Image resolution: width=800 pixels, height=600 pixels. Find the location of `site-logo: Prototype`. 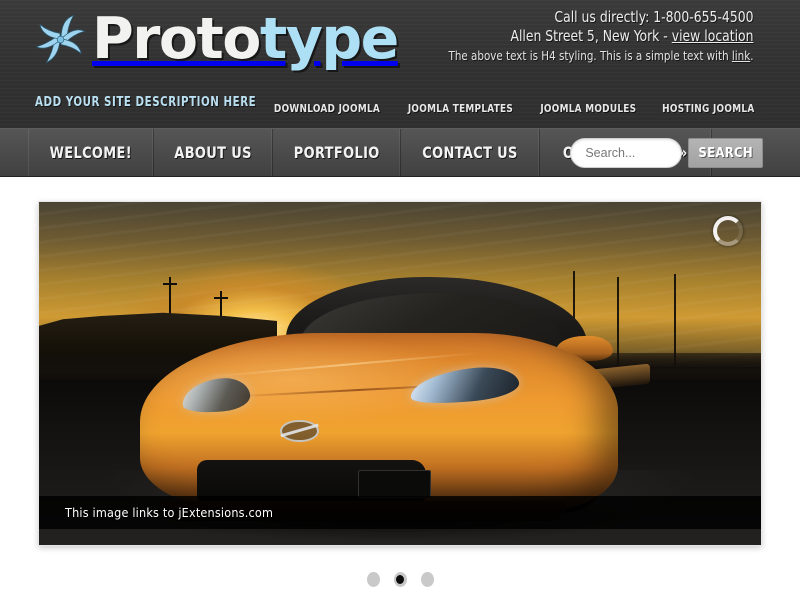

site-logo: Prototype is located at coordinates (215, 39).